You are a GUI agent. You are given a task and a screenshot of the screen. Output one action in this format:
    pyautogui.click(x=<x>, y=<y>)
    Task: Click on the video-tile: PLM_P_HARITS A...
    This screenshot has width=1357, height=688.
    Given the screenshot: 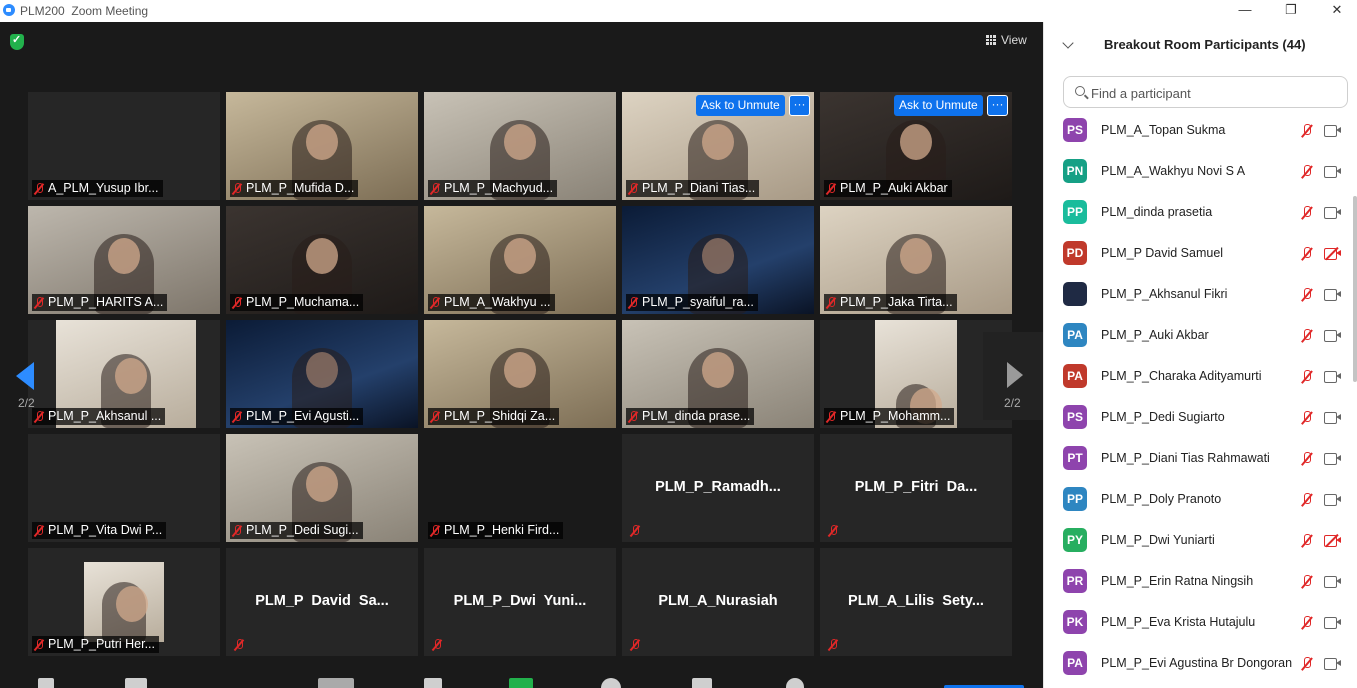 What is the action you would take?
    pyautogui.click(x=124, y=260)
    